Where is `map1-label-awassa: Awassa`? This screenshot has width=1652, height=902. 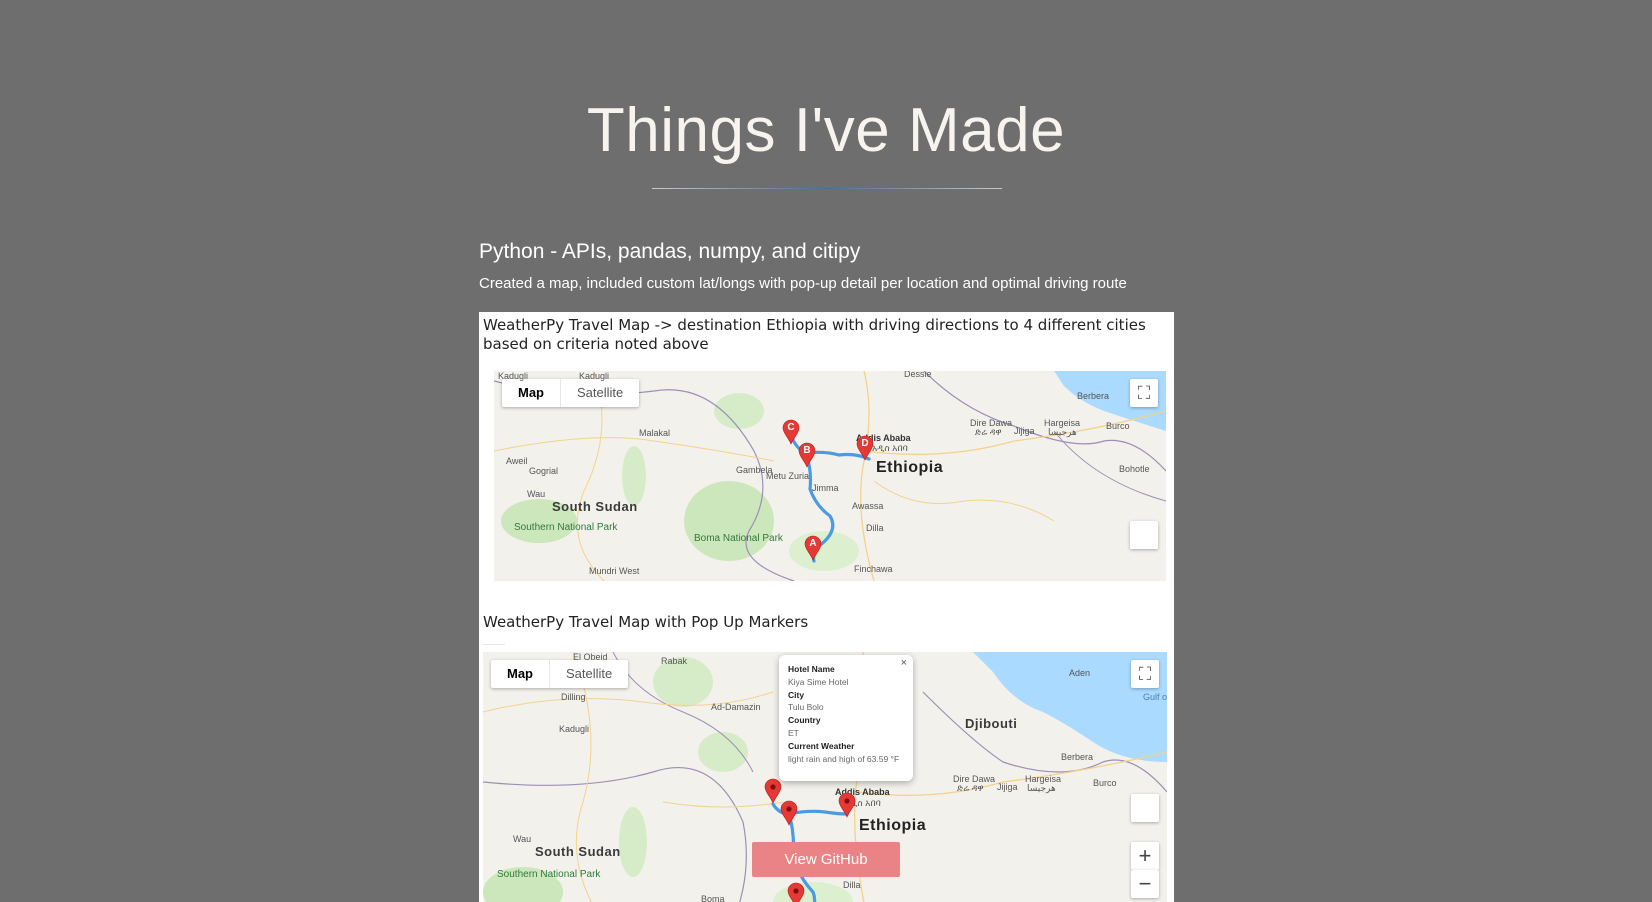
map1-label-awassa: Awassa is located at coordinates (868, 506).